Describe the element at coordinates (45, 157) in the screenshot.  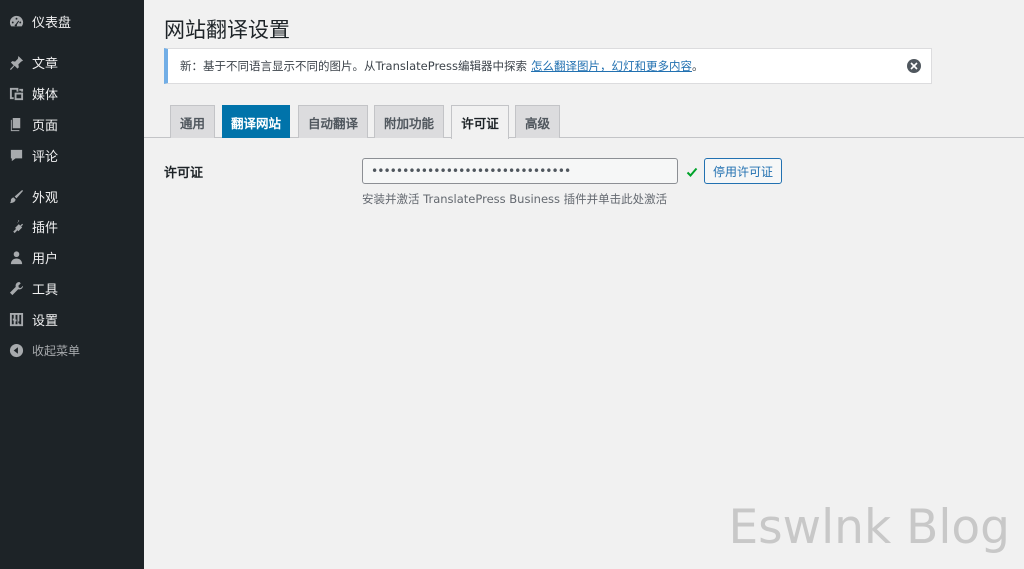
I see `sidebar-item-label: 评论` at that location.